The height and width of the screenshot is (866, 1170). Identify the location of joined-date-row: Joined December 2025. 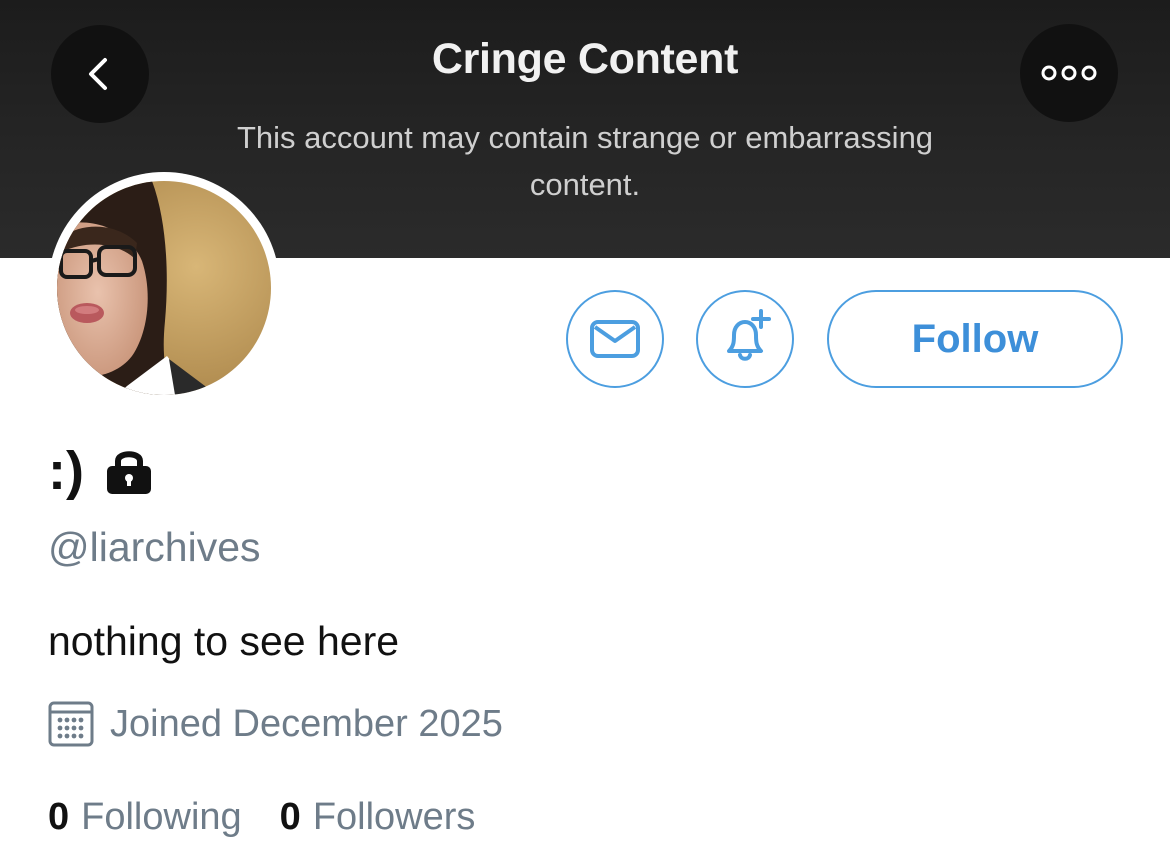
(275, 724).